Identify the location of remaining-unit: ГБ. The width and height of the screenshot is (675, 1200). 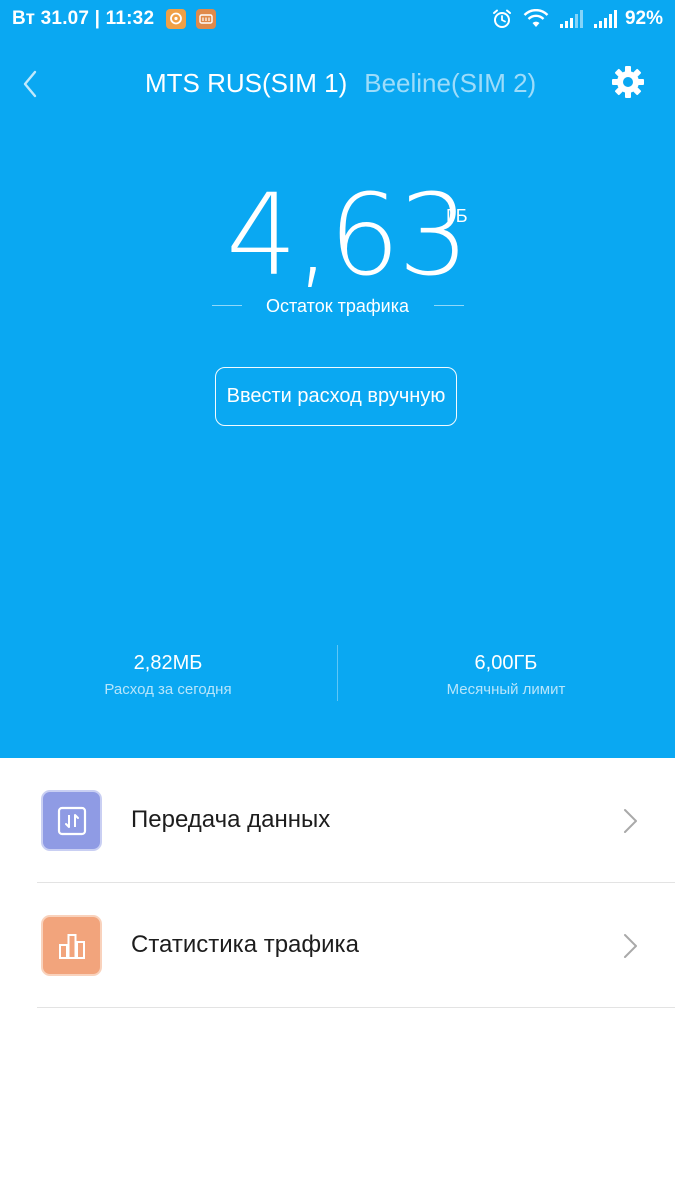
(457, 216).